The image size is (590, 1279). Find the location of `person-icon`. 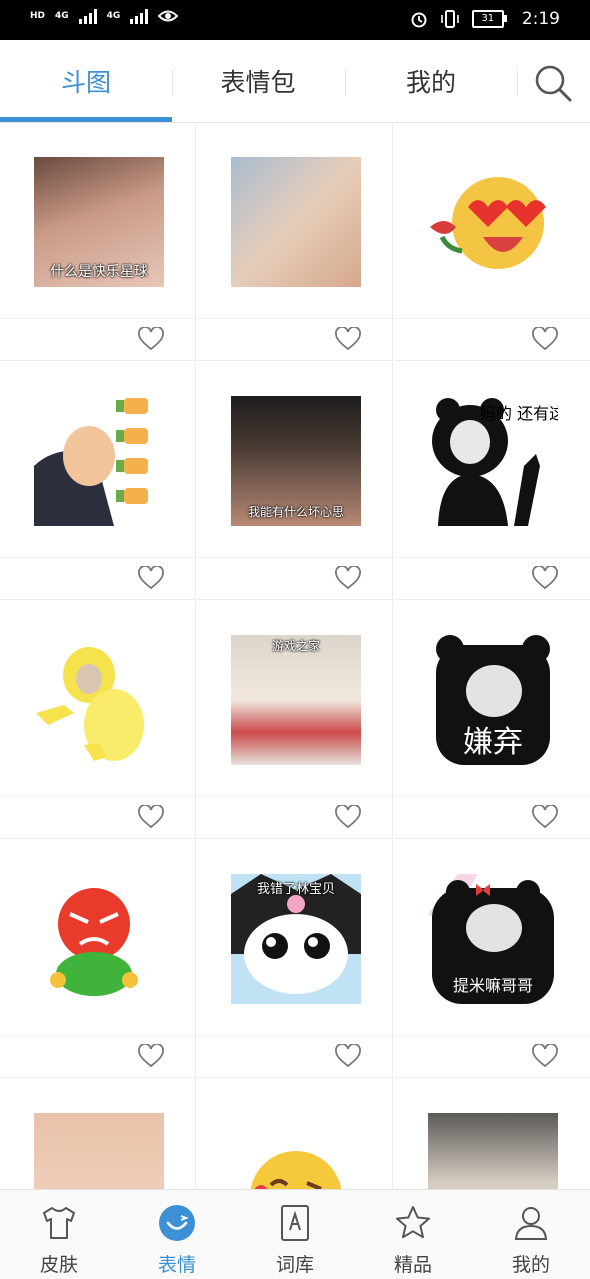

person-icon is located at coordinates (531, 1223).